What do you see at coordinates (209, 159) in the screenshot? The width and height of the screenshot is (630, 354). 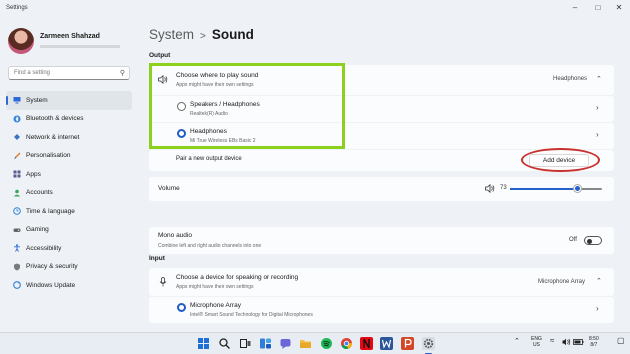 I see `pair-device-label: Pair a new output device` at bounding box center [209, 159].